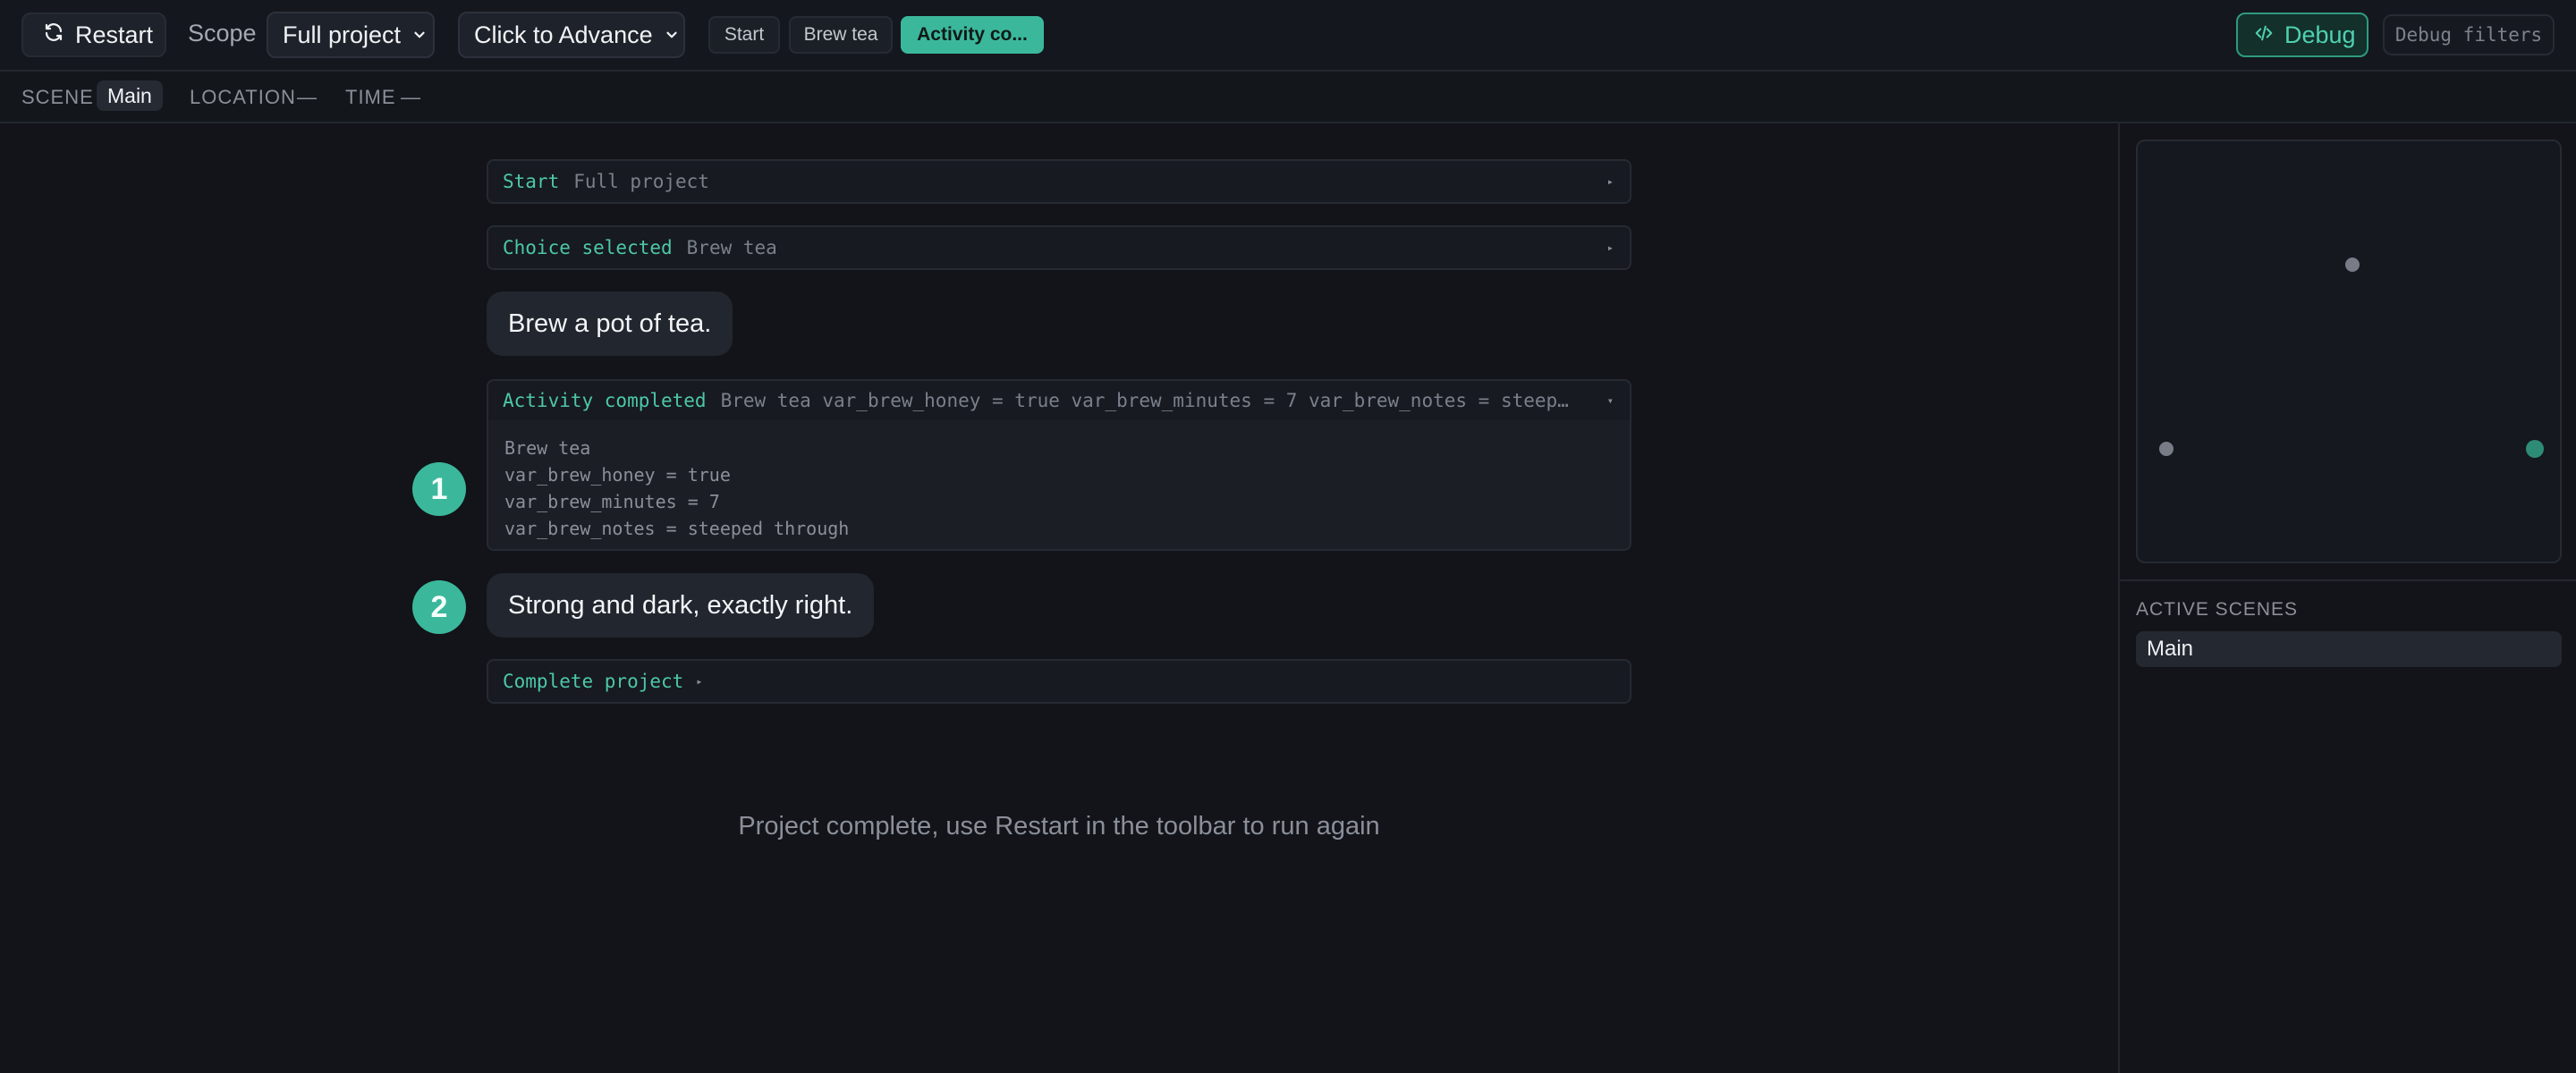 Image resolution: width=2576 pixels, height=1073 pixels. I want to click on log-start-row: Start Full project ▸, so click(1059, 181).